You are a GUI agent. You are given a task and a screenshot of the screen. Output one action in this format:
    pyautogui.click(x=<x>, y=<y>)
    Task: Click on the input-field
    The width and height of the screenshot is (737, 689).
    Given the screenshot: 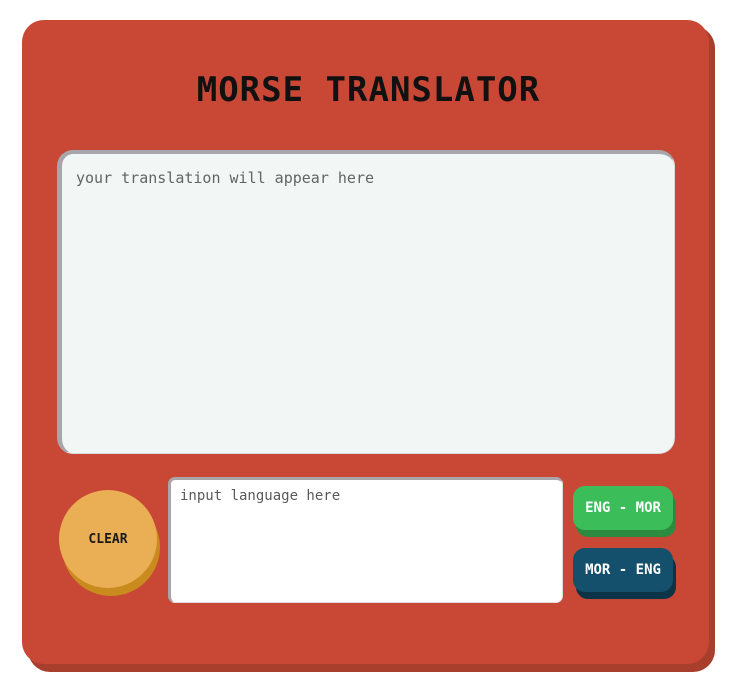 What is the action you would take?
    pyautogui.click(x=365, y=540)
    